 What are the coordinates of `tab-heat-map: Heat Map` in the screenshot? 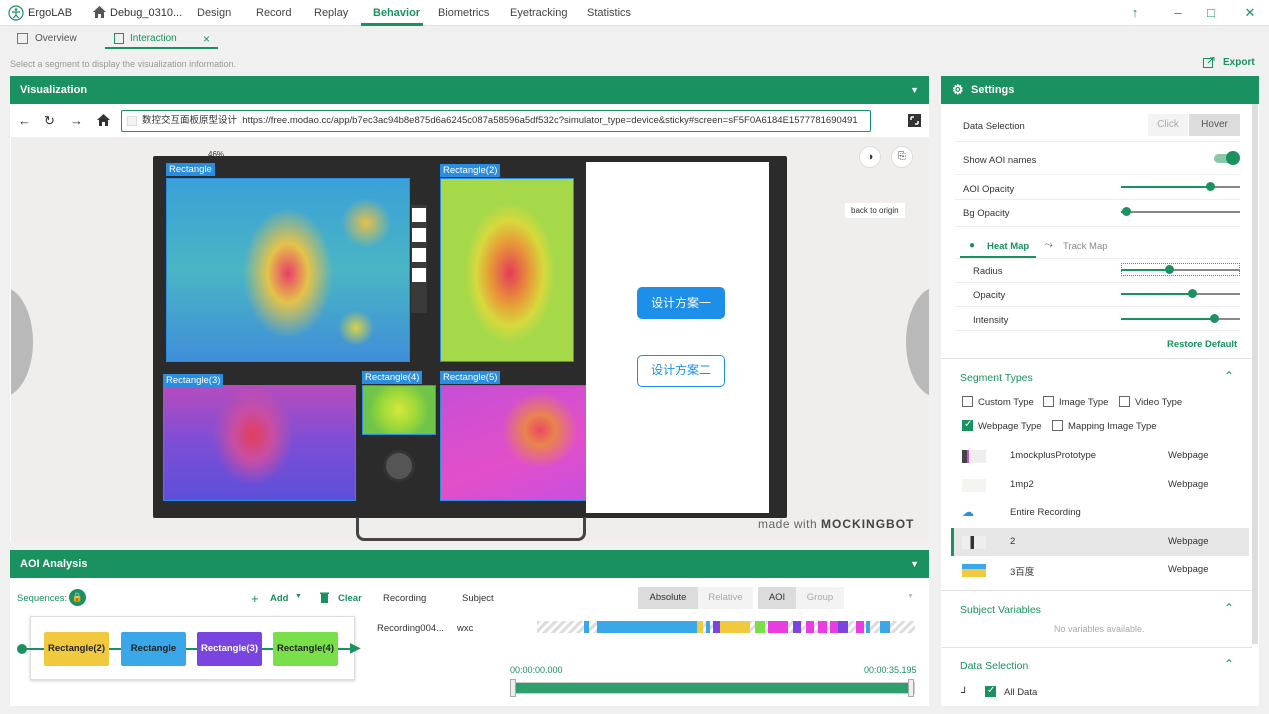 It's located at (1008, 246).